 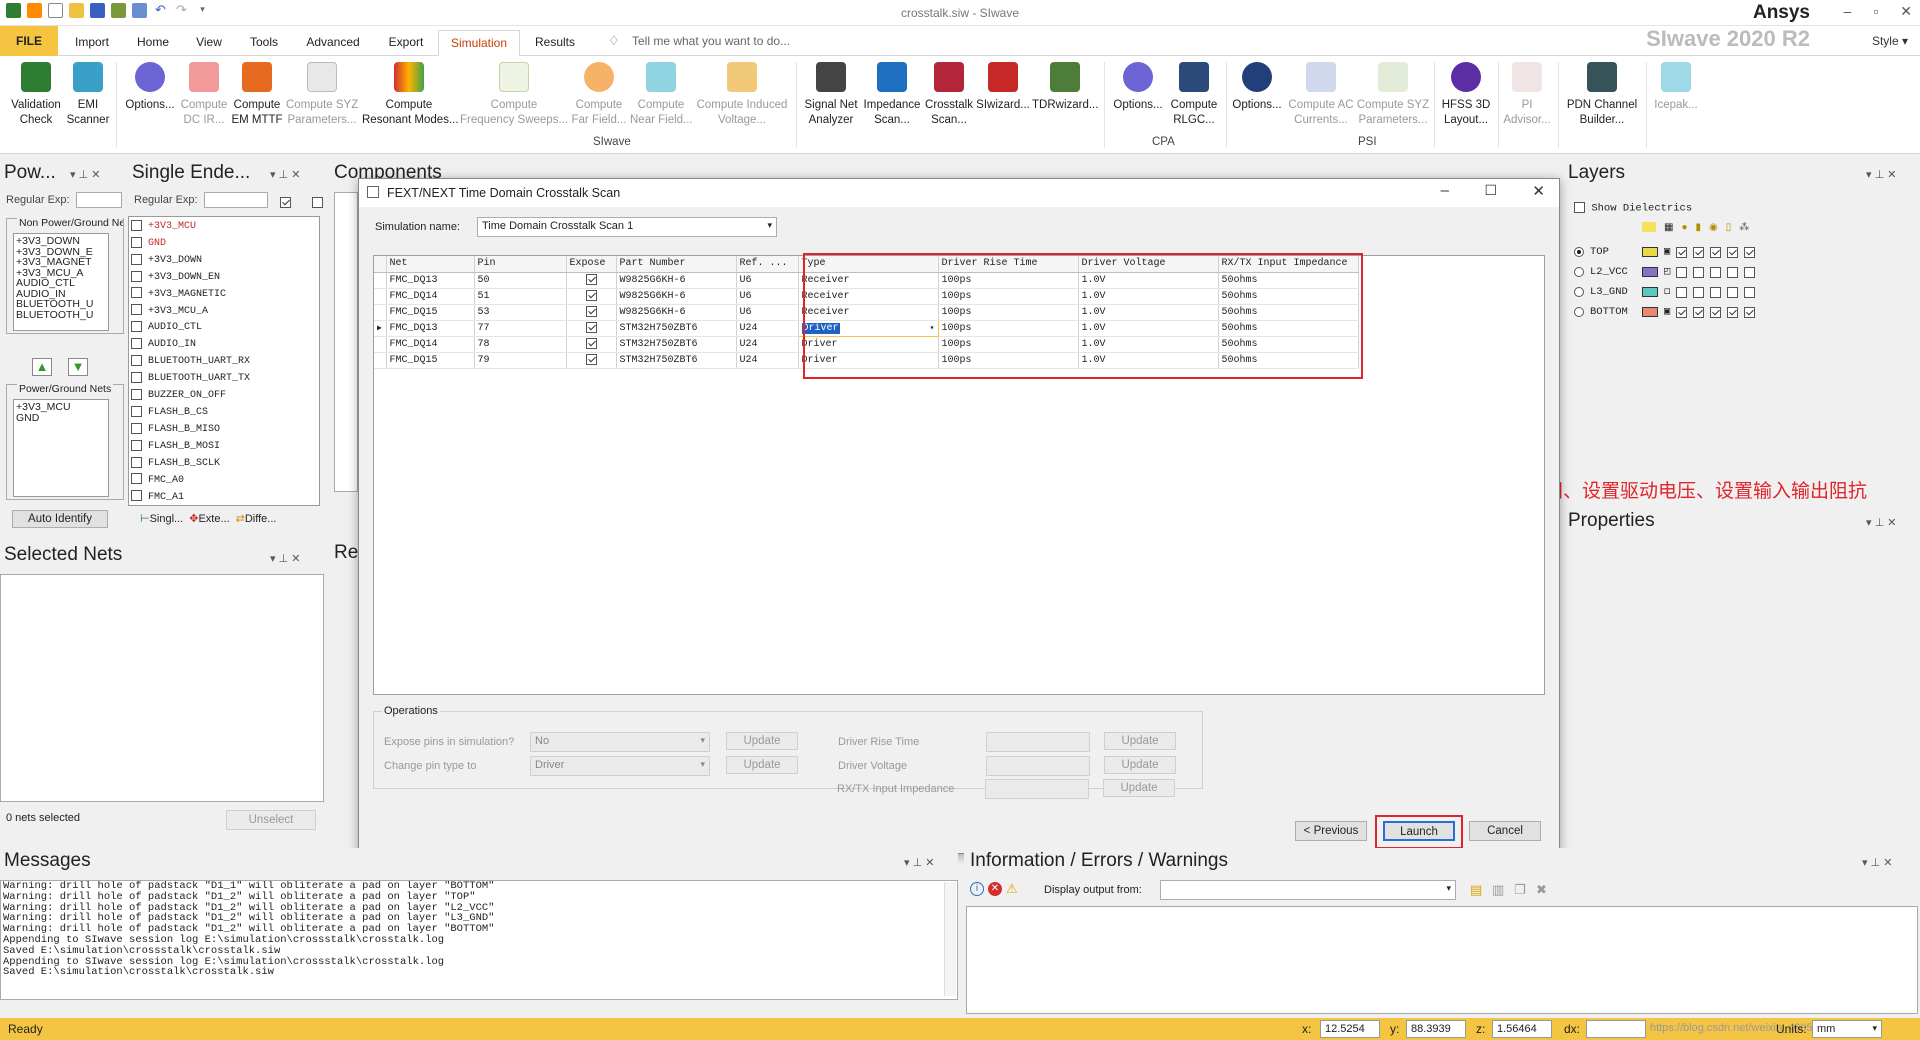 I want to click on properties-controls: ▾ ⊥ ✕, so click(x=1881, y=522).